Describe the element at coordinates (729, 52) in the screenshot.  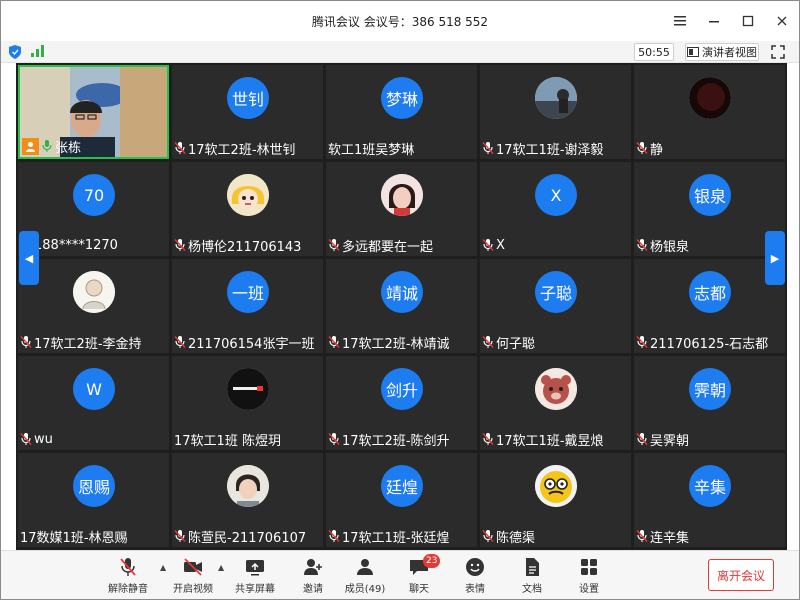
I see `speaker-view-label: 演讲者视图` at that location.